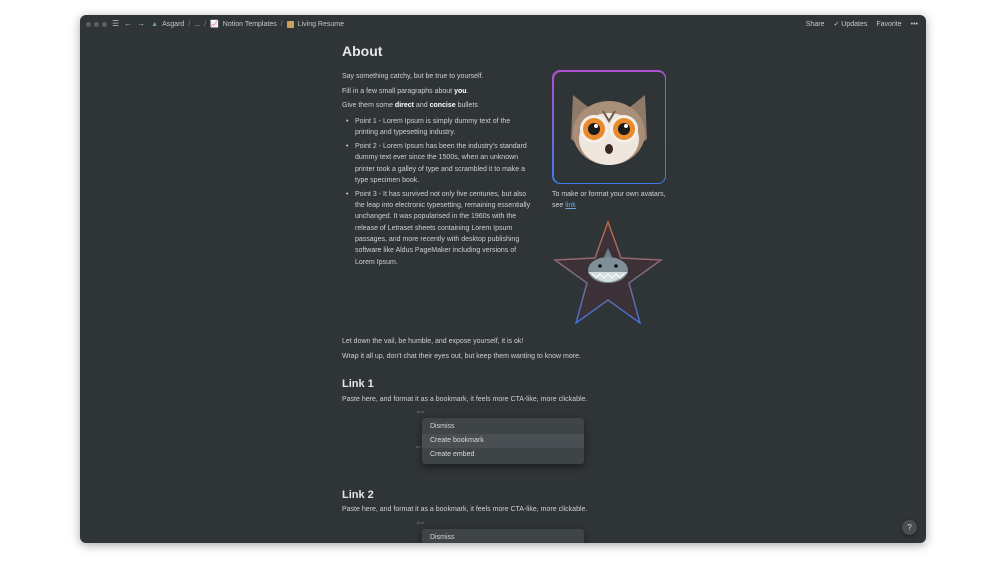 The width and height of the screenshot is (1005, 565). I want to click on paste-options-menu: Dismiss Create bookmark Create embed, so click(503, 441).